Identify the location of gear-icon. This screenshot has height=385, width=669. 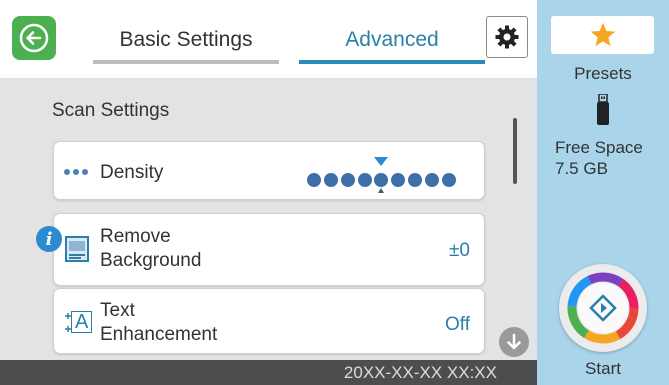
(507, 37).